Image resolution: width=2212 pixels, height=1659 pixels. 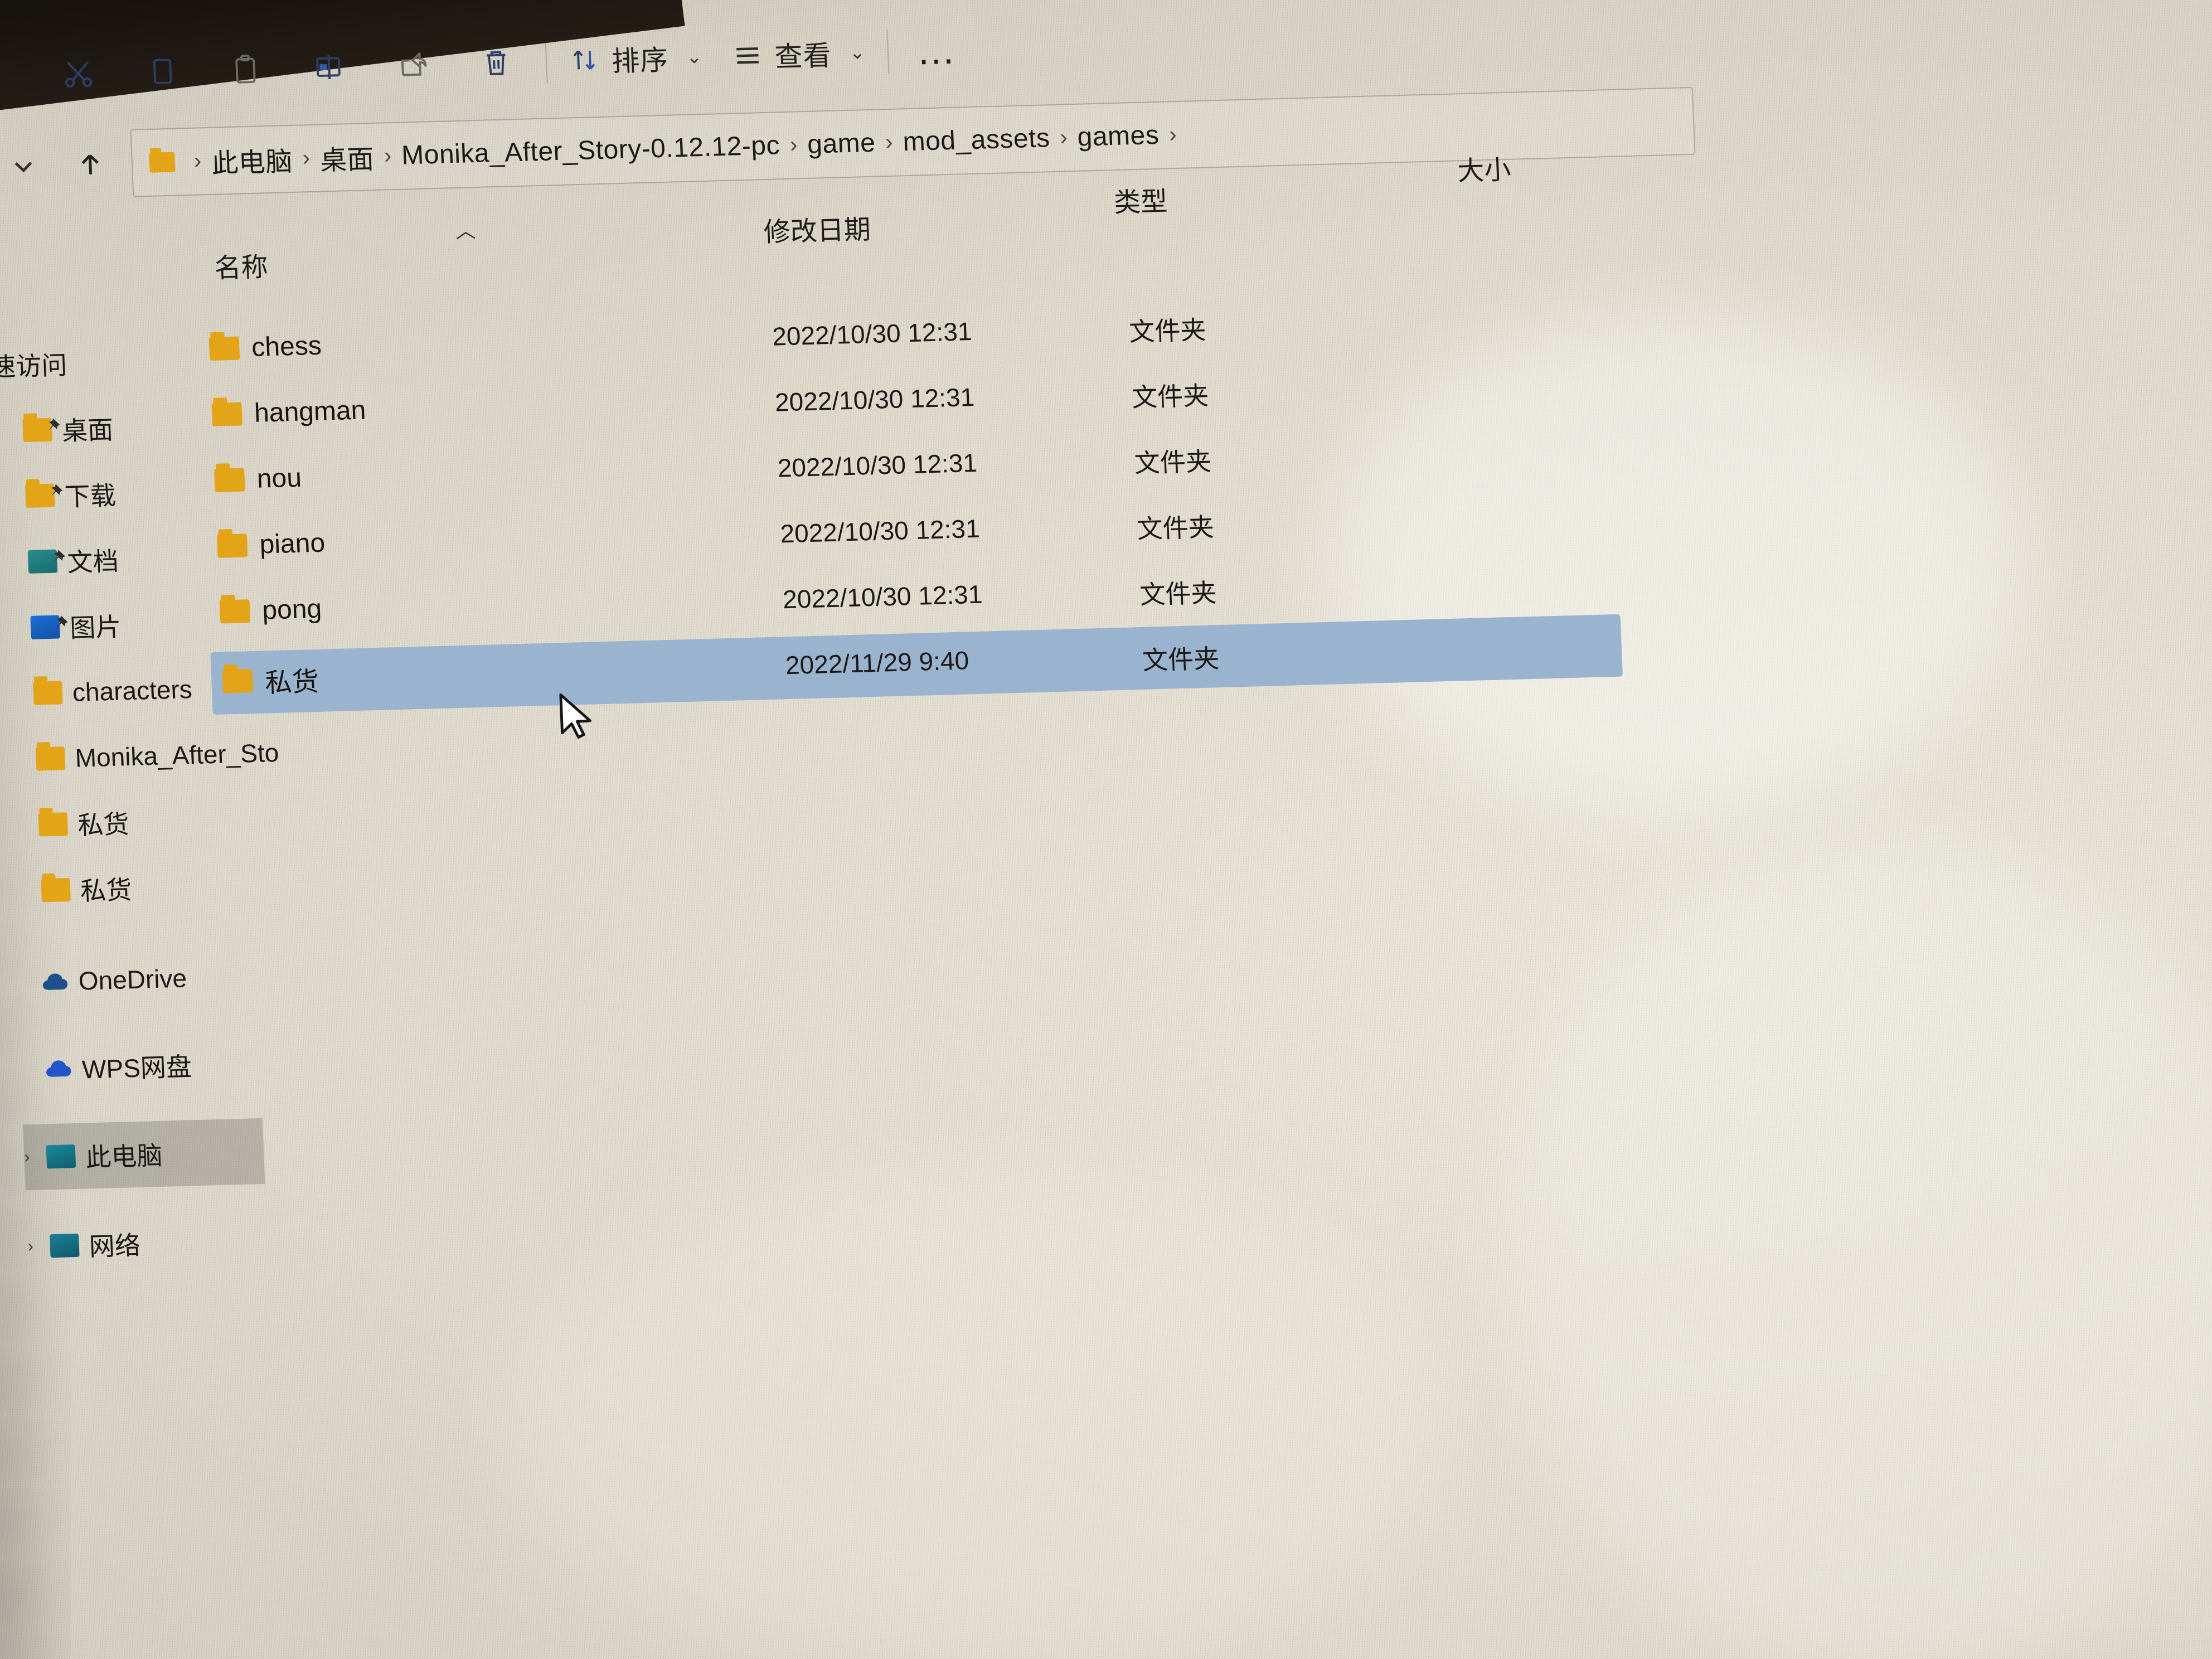 I want to click on share-icon, so click(x=414, y=64).